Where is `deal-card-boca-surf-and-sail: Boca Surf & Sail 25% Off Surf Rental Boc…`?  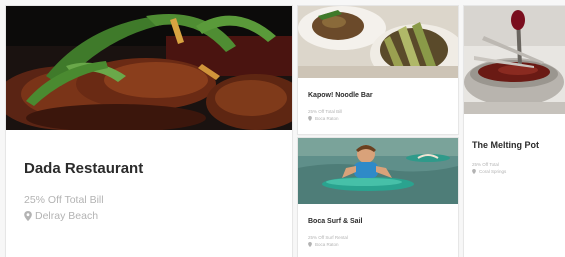
deal-card-boca-surf-and-sail: Boca Surf & Sail 25% Off Surf Rental Boc… is located at coordinates (378, 197).